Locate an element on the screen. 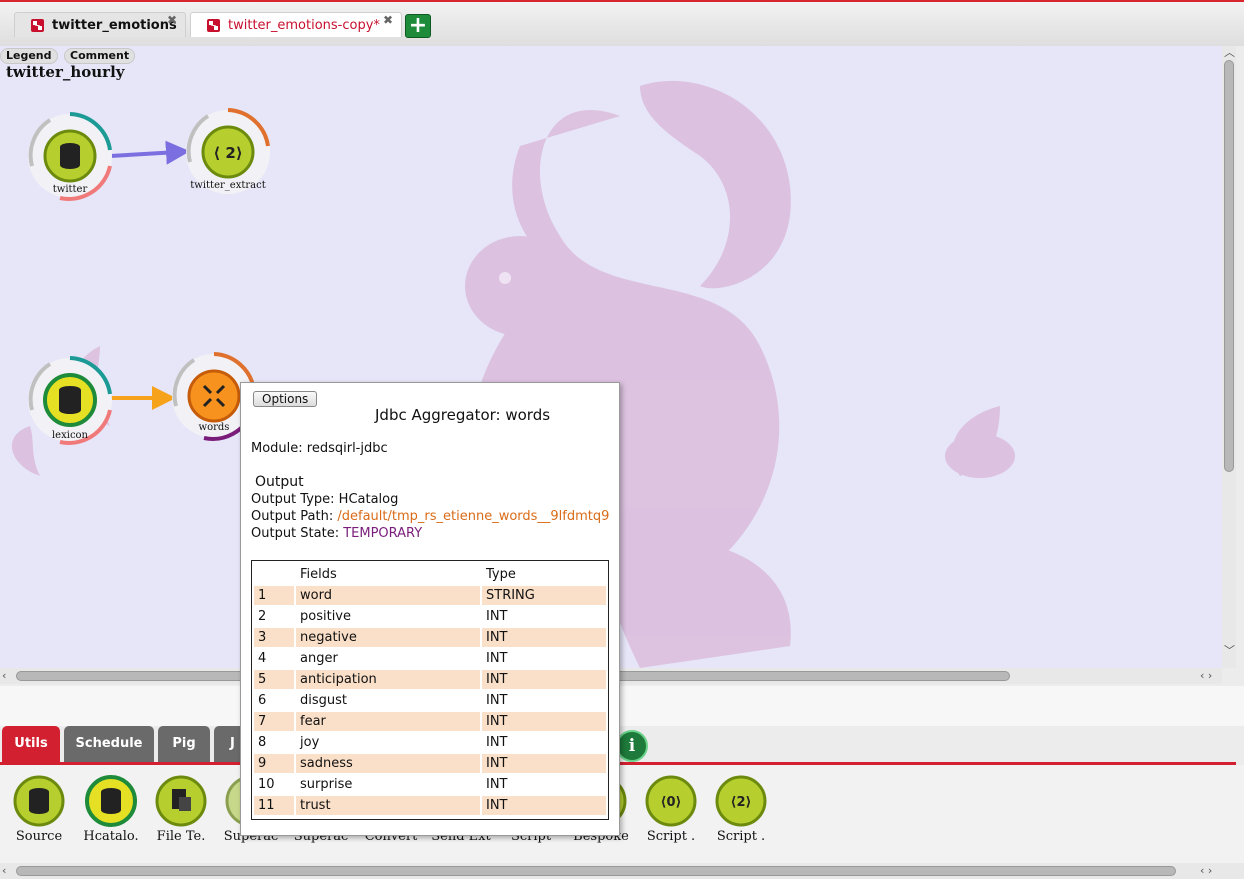  table-row: 1 word STRING is located at coordinates (430, 595).